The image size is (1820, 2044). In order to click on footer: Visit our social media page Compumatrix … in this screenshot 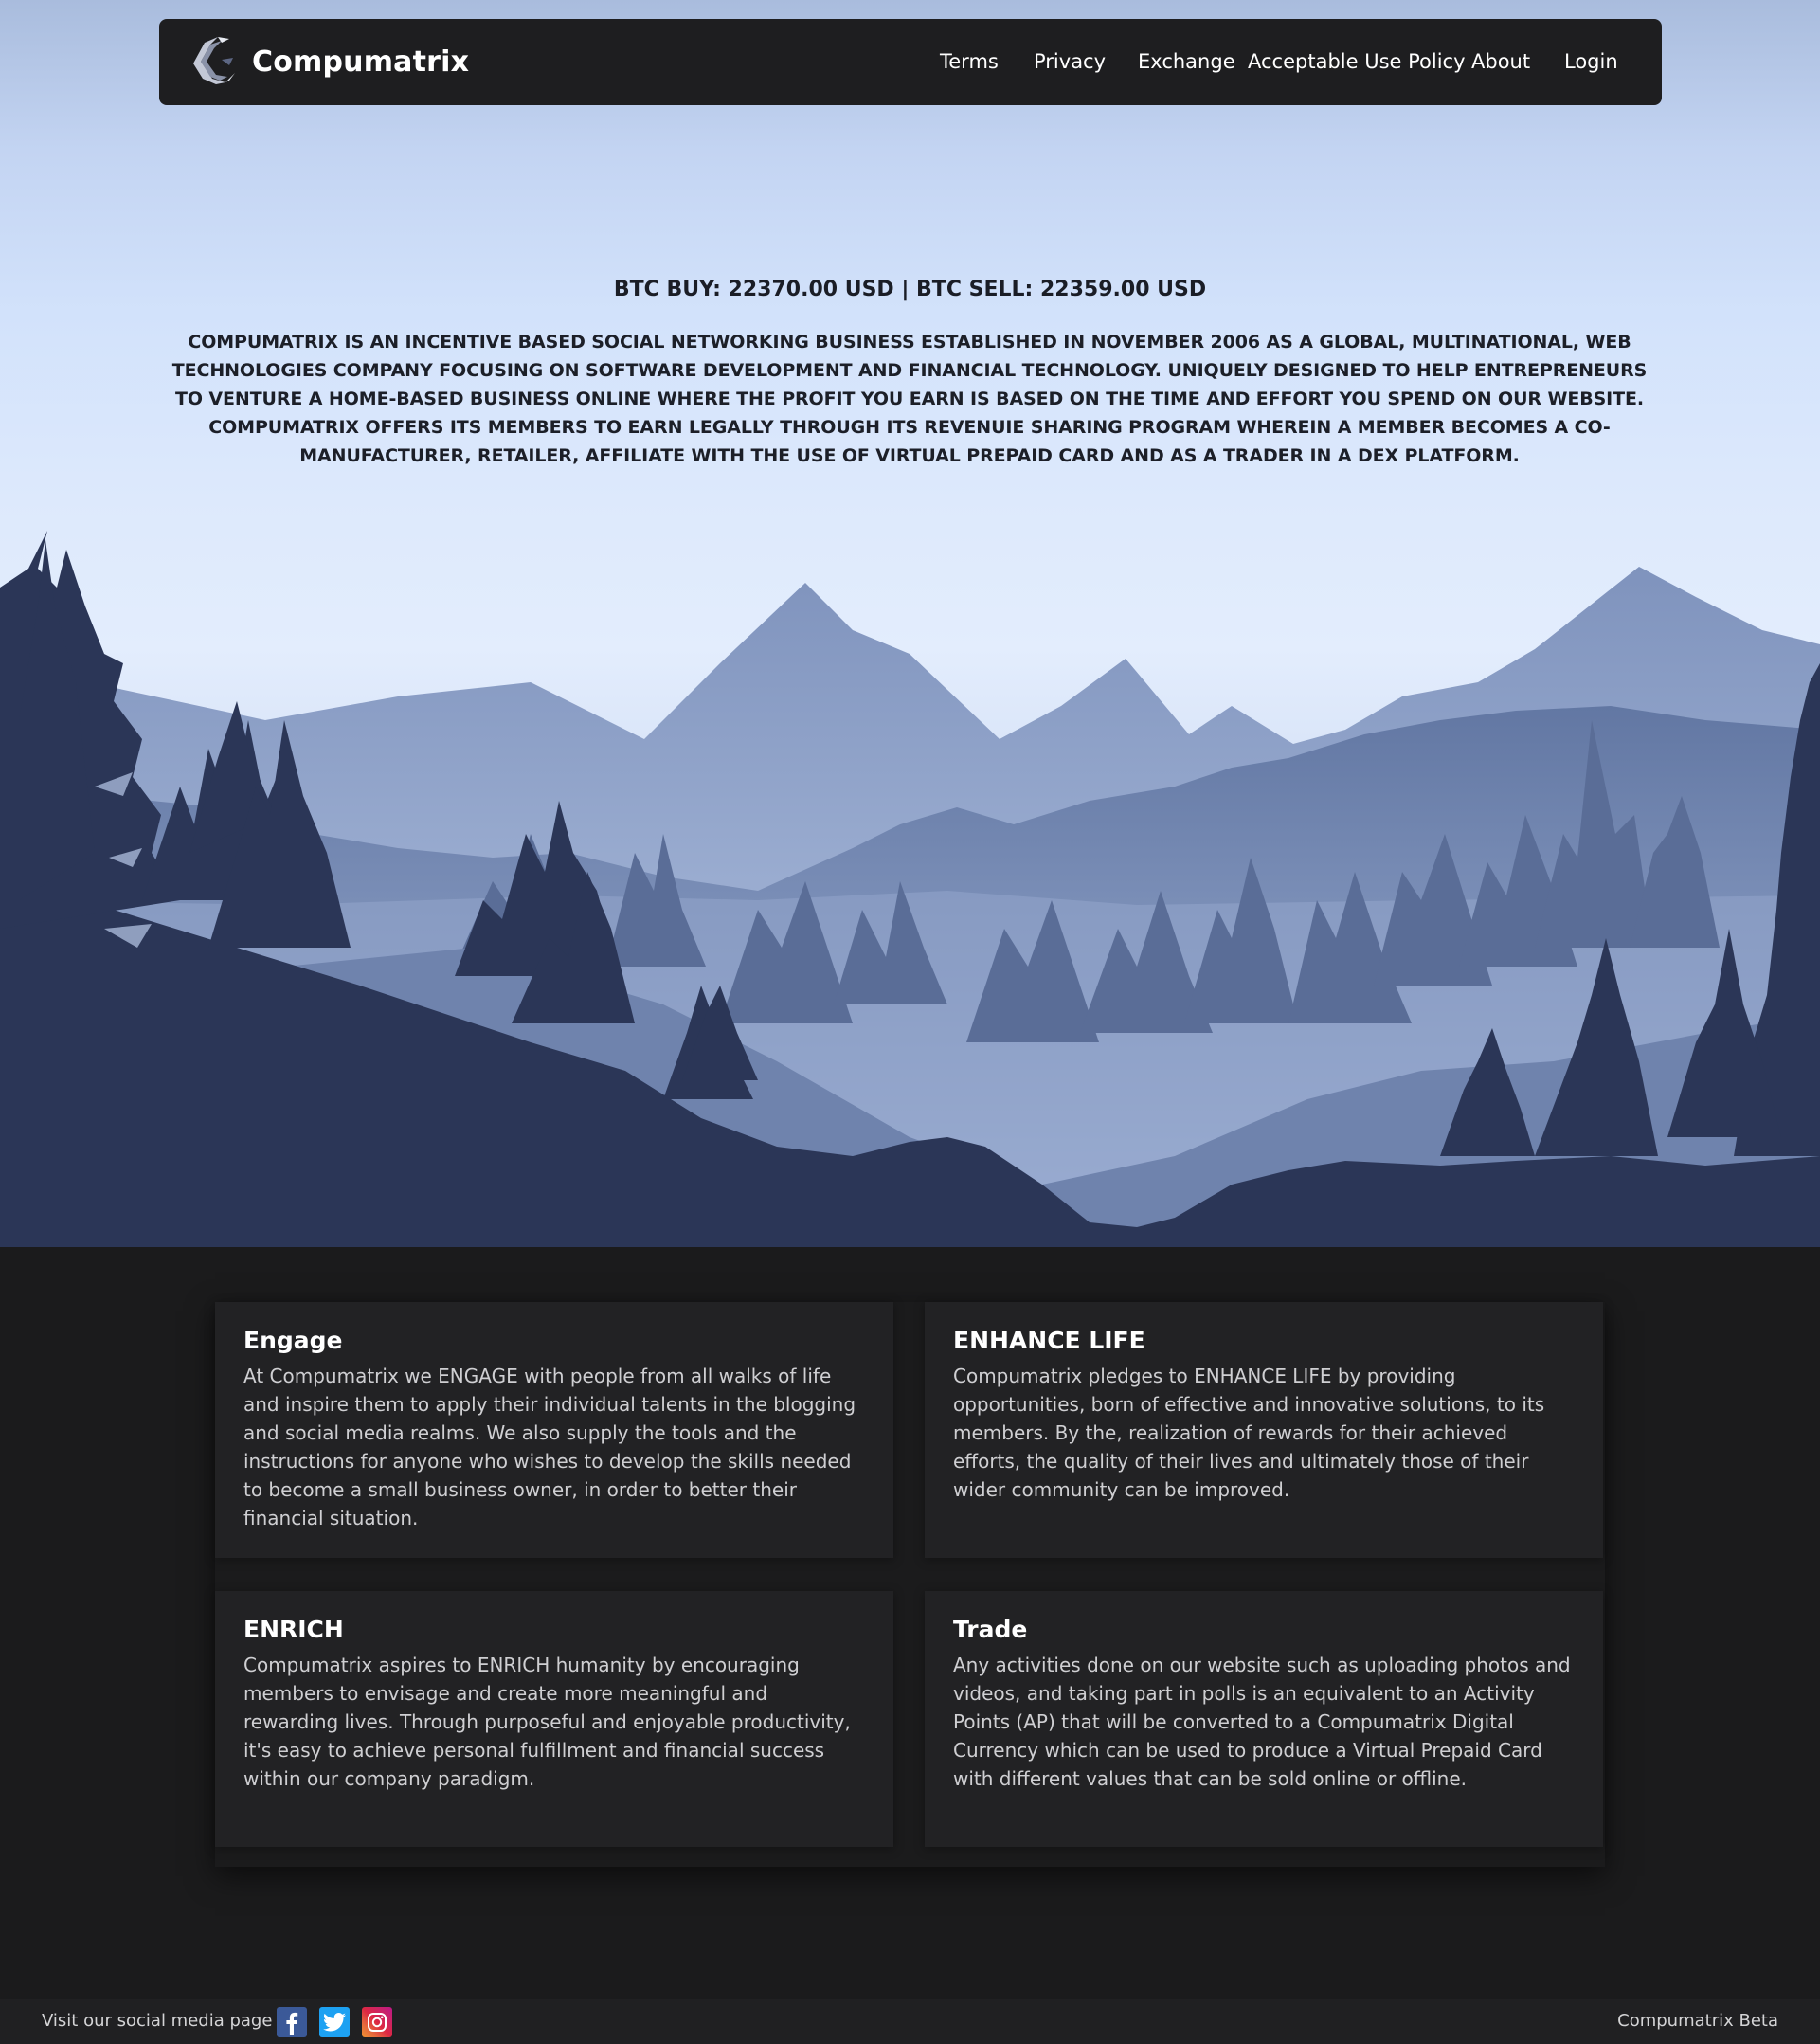, I will do `click(910, 2021)`.